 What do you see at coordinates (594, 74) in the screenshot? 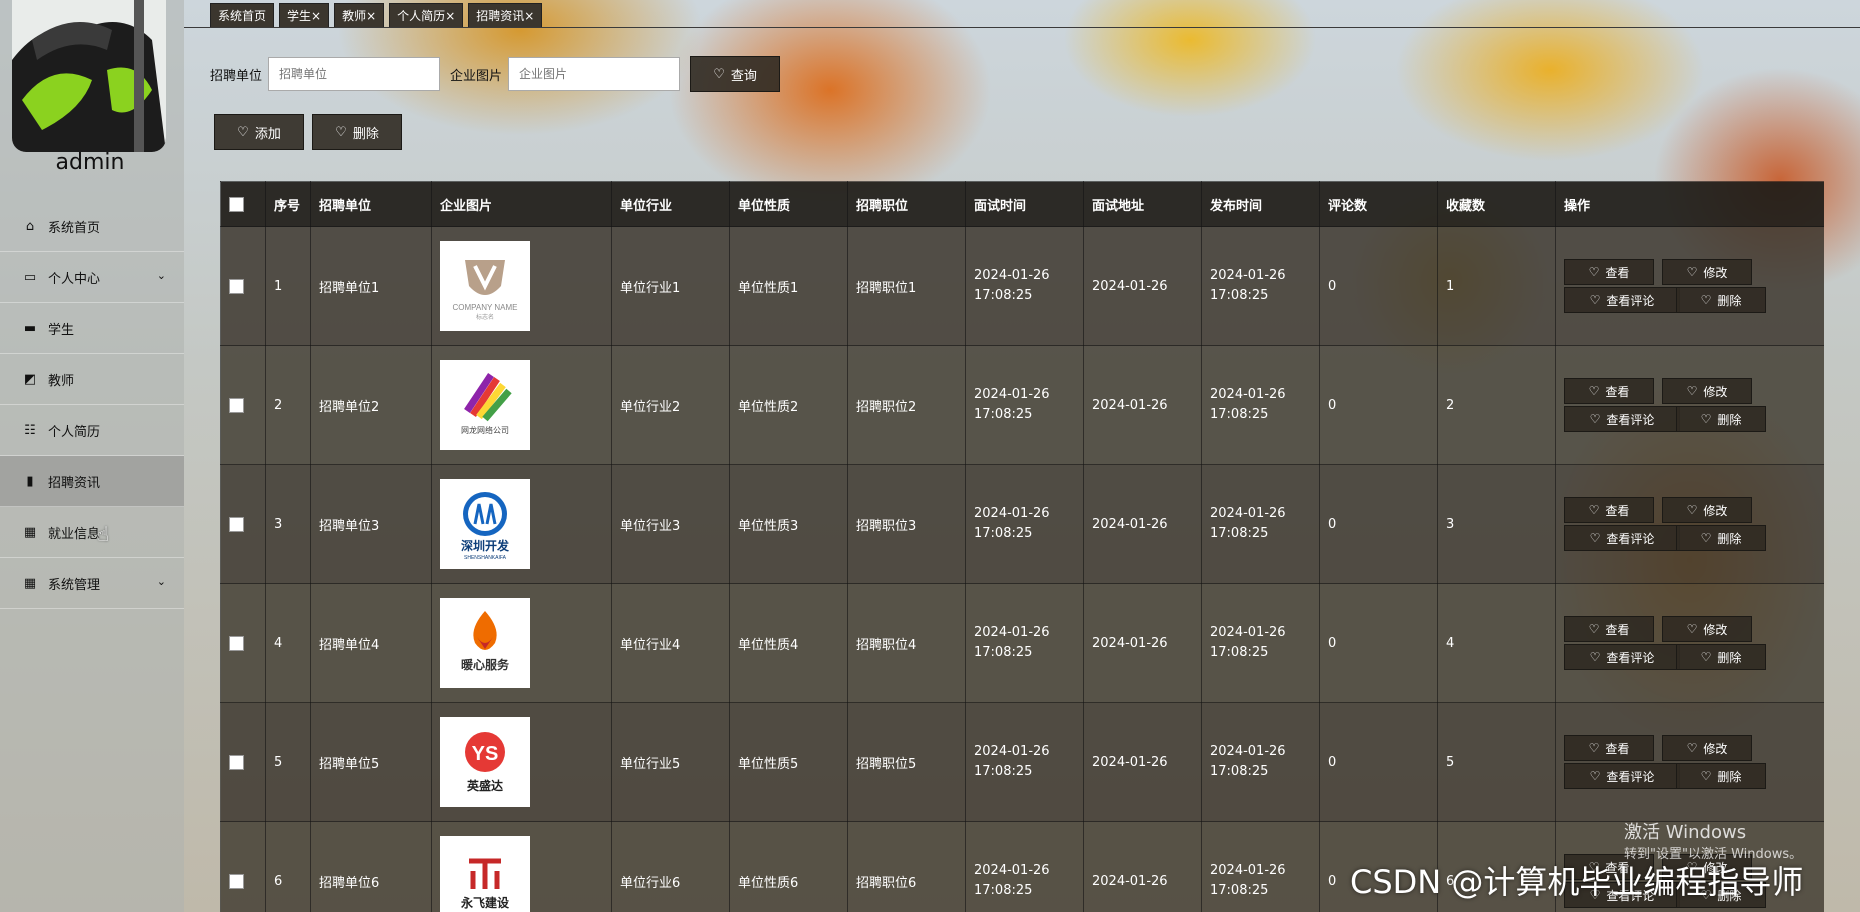
I see `image-search-input` at bounding box center [594, 74].